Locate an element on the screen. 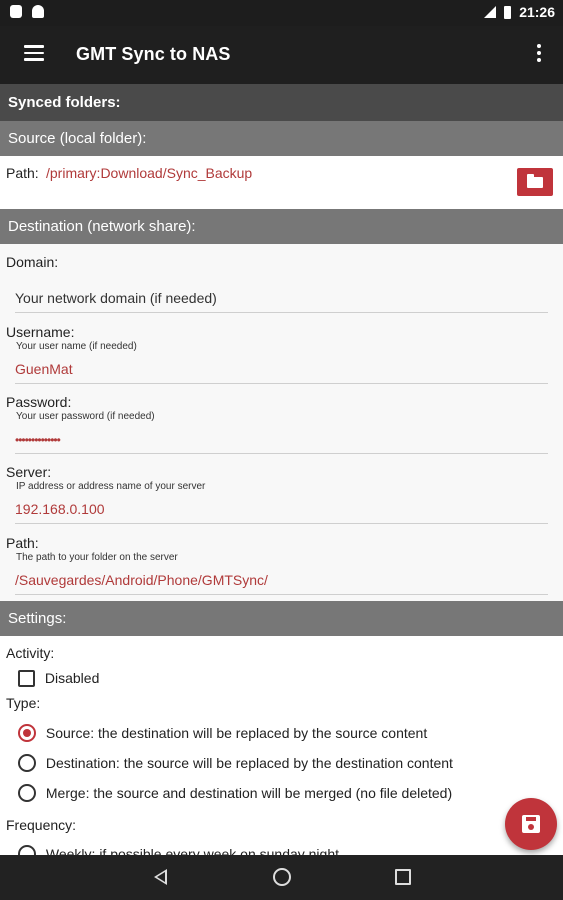  source-header: Source (local folder): is located at coordinates (281, 138).